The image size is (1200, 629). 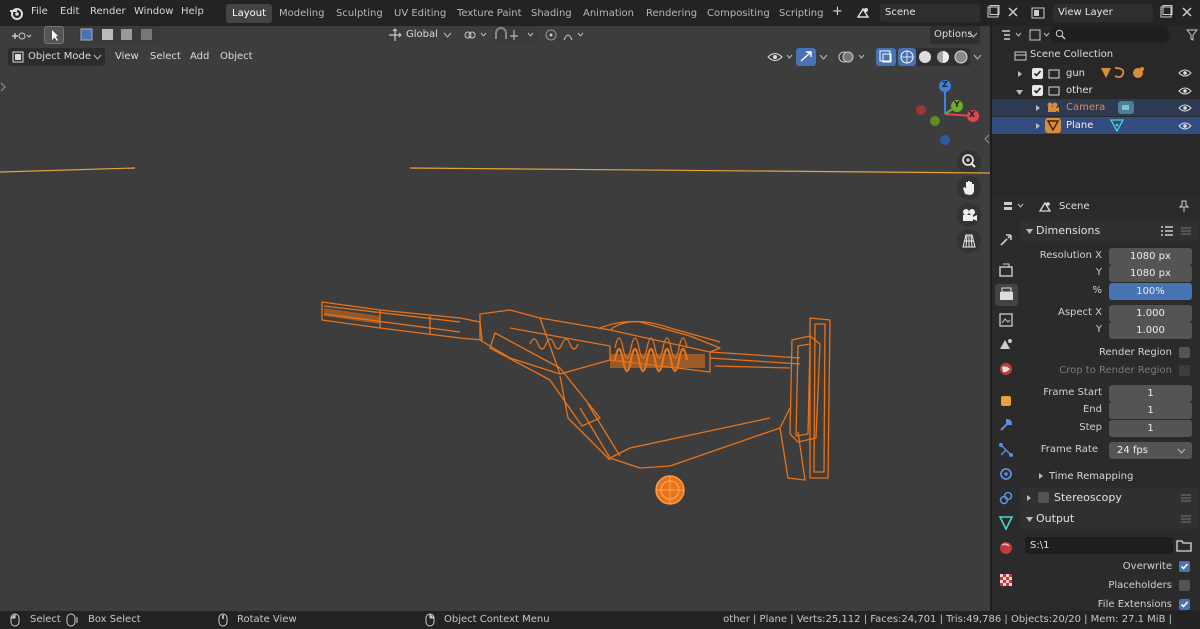 What do you see at coordinates (1006, 401) in the screenshot?
I see `object-tab-icon` at bounding box center [1006, 401].